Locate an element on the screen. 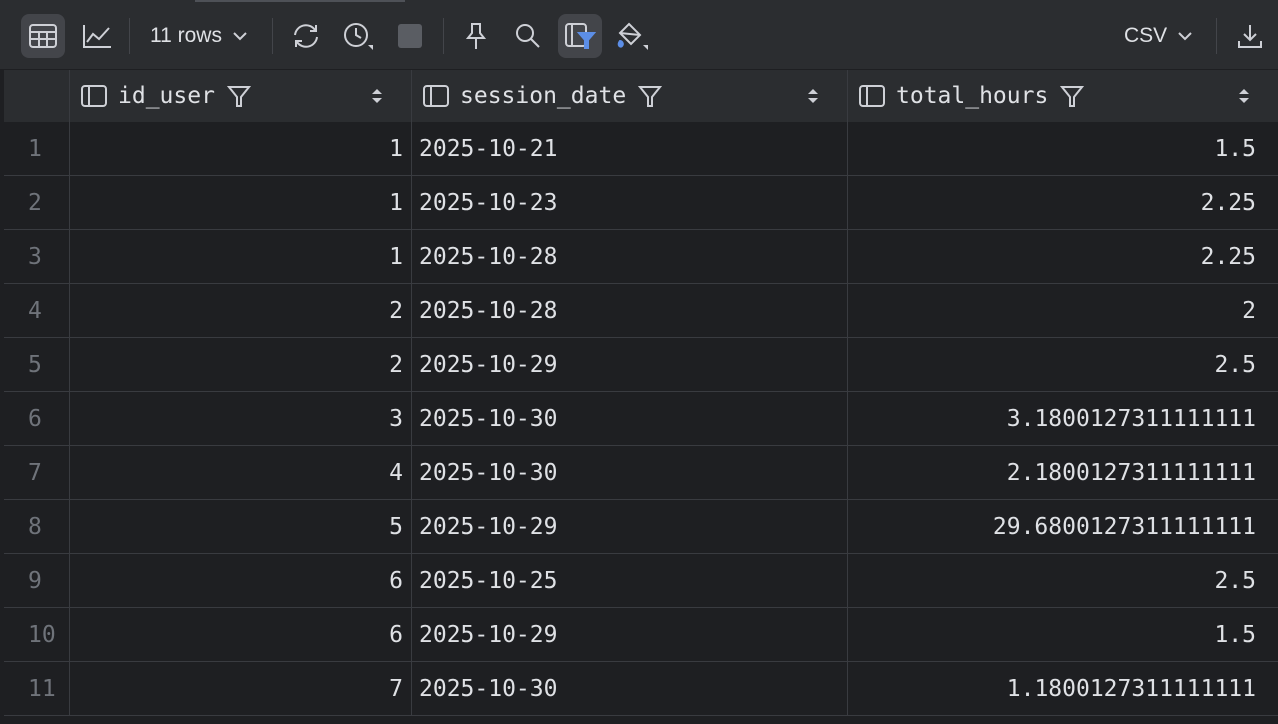 Image resolution: width=1278 pixels, height=724 pixels. cell-total-hours: 3.1800127311111111 is located at coordinates (1063, 419).